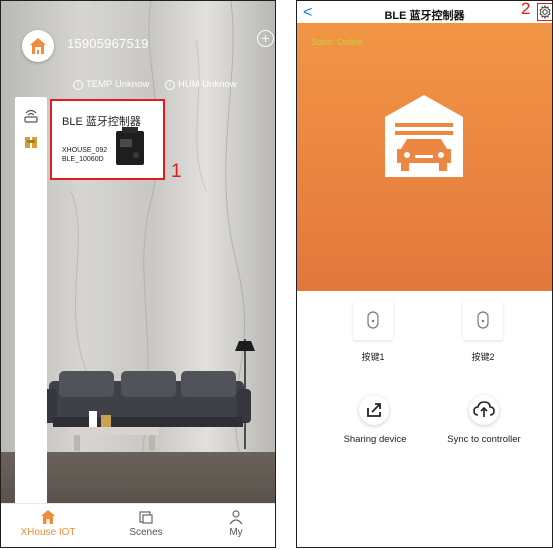  What do you see at coordinates (176, 171) in the screenshot?
I see `step-marker-1: 1` at bounding box center [176, 171].